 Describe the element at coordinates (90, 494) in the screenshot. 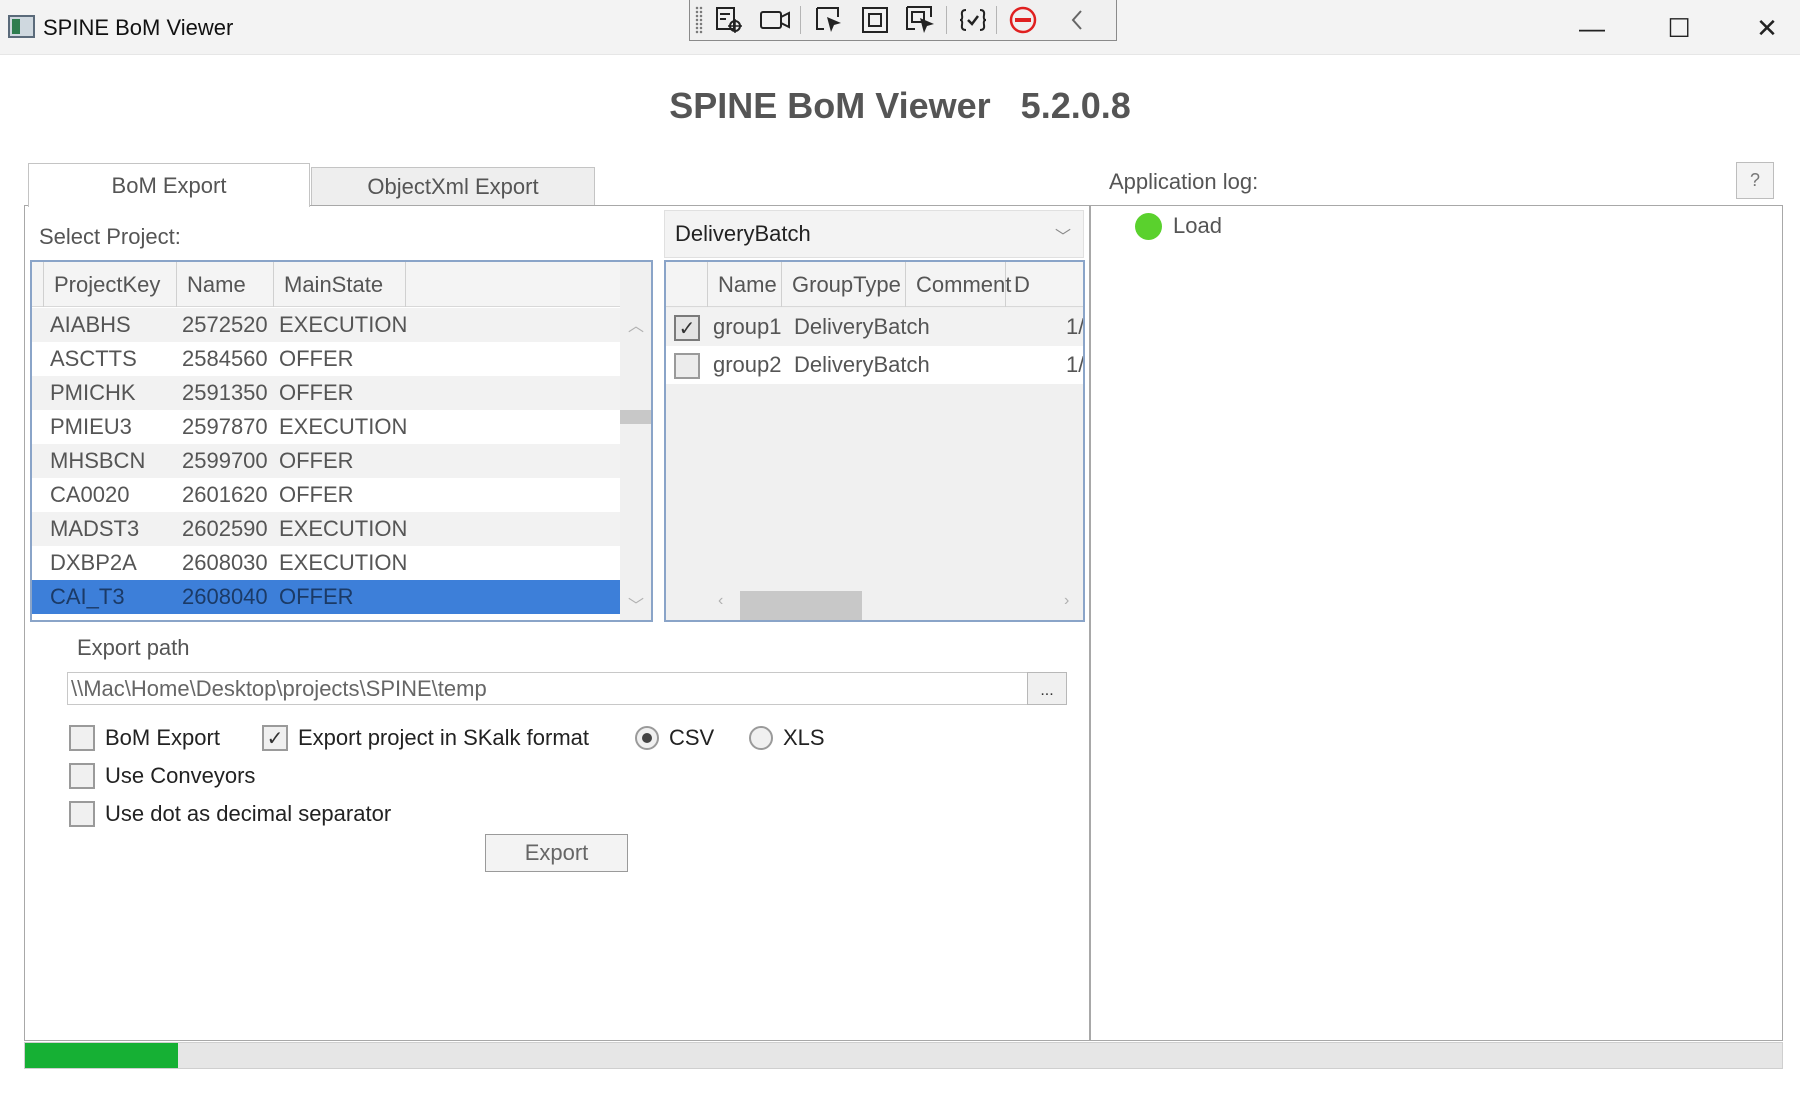

I see `project-key-cell: CA0020` at that location.